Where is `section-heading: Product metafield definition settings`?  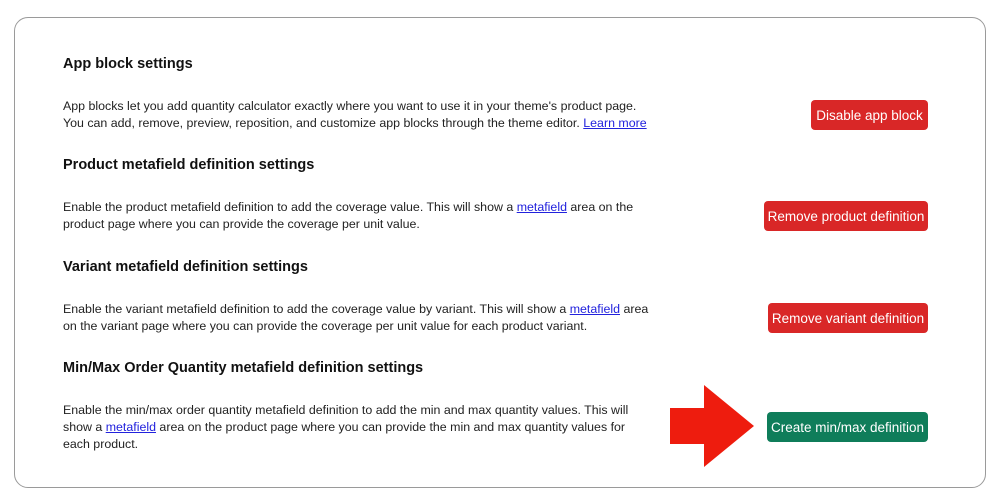
section-heading: Product metafield definition settings is located at coordinates (189, 165).